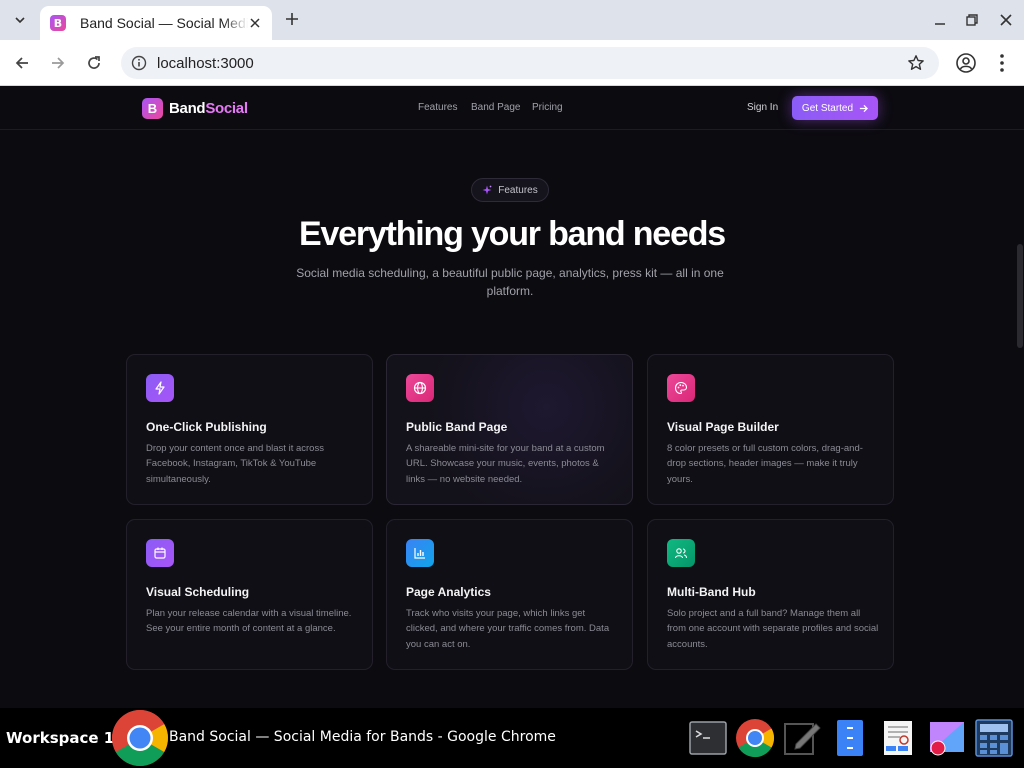 The width and height of the screenshot is (1024, 768). I want to click on favicon-icon: B, so click(58, 23).